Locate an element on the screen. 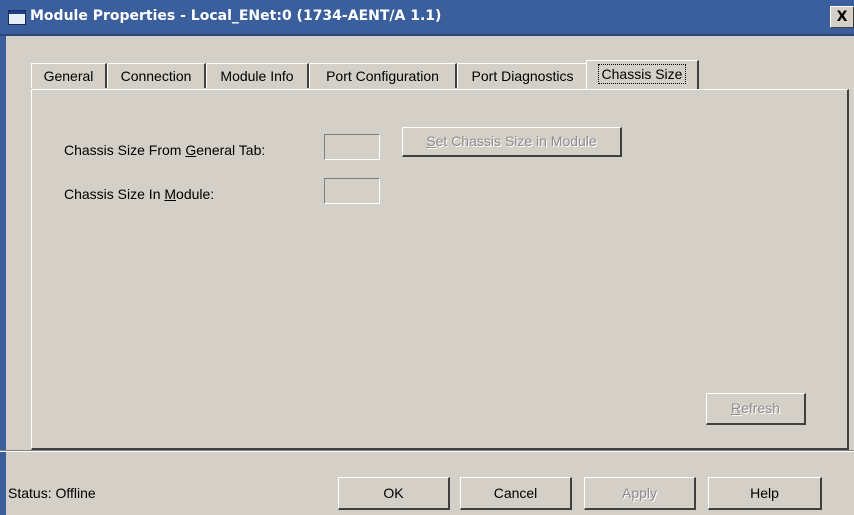 Image resolution: width=854 pixels, height=515 pixels. tab-port-configuration-label: Port Configuration is located at coordinates (382, 76).